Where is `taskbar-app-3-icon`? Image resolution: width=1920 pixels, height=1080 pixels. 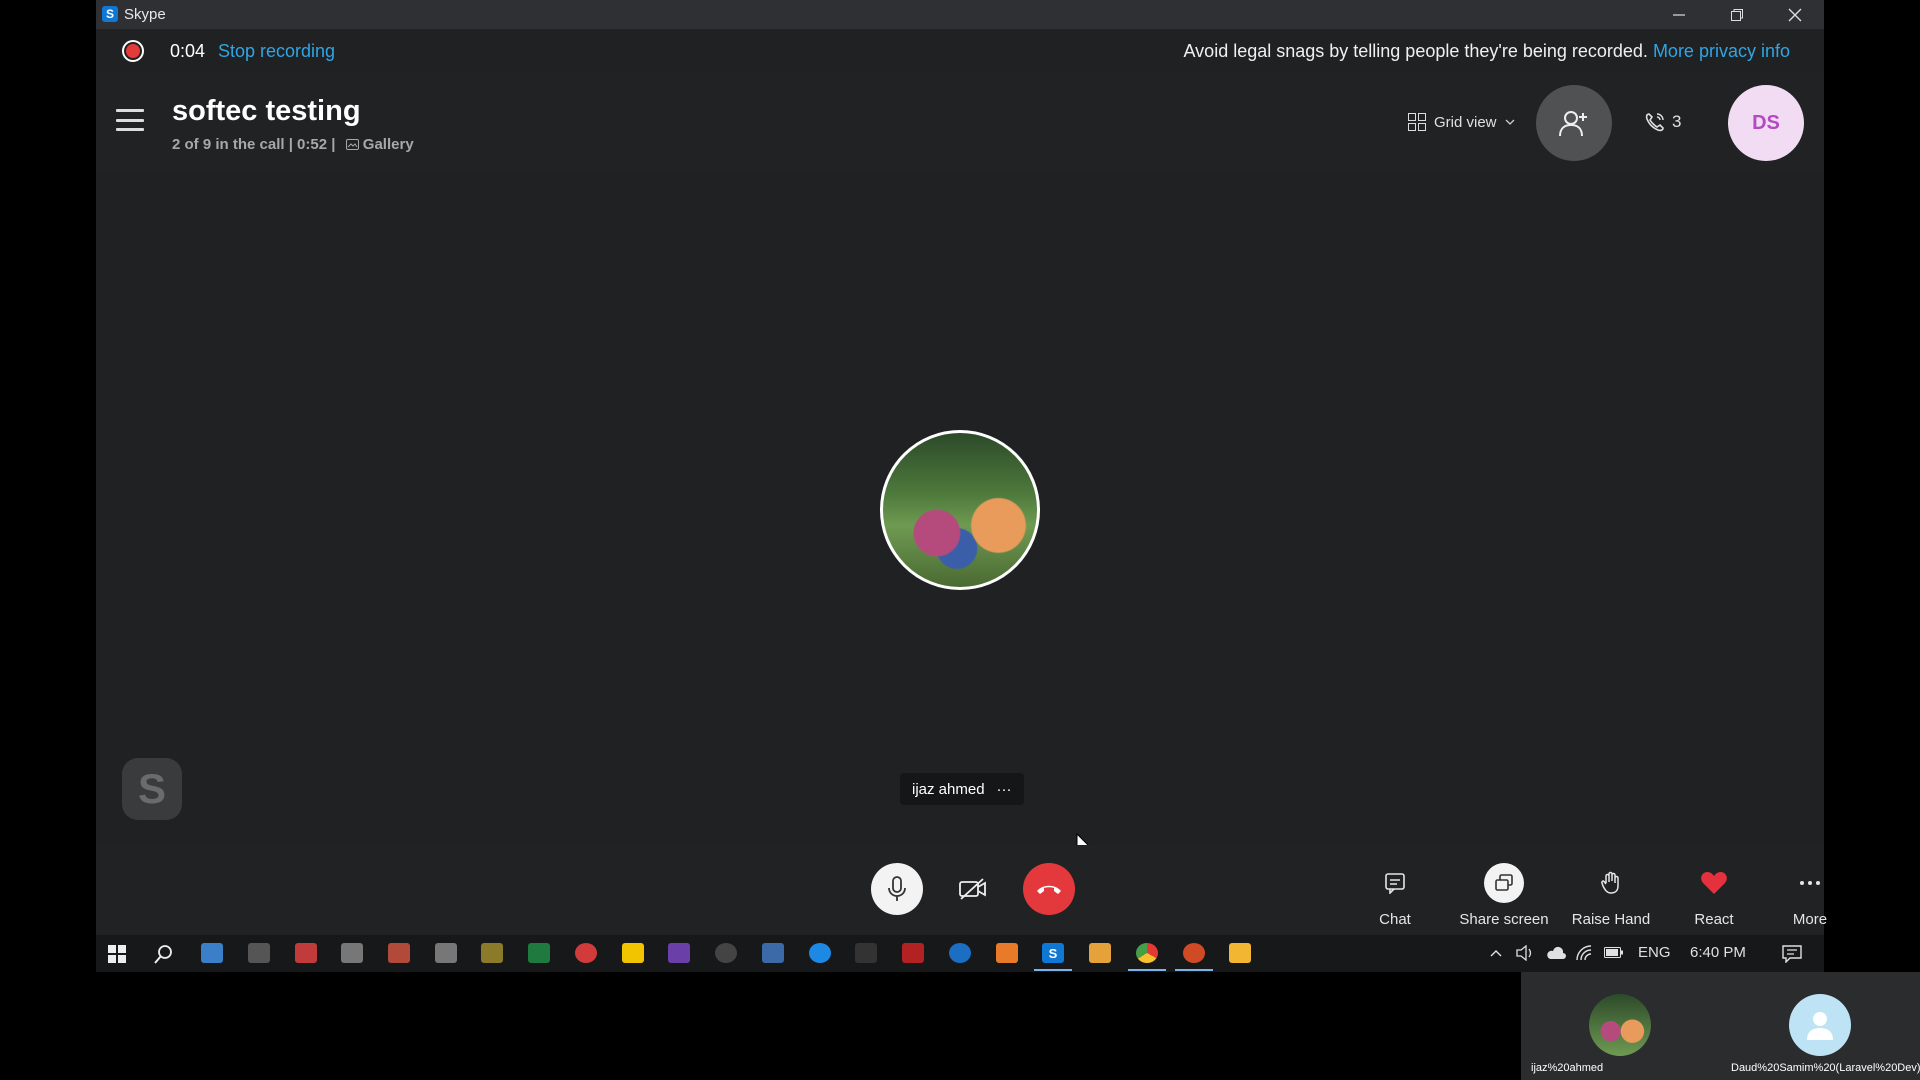
taskbar-app-3-icon is located at coordinates (306, 953).